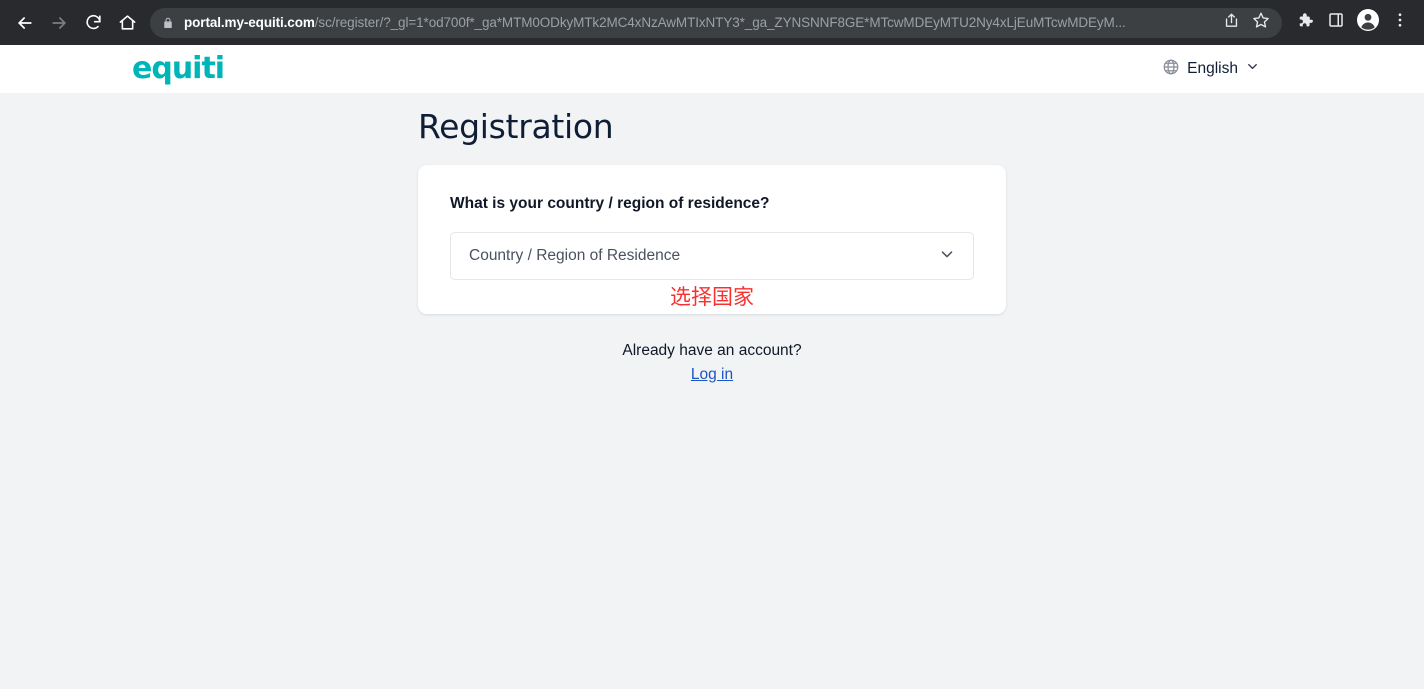 This screenshot has height=689, width=1424. I want to click on login-prompt-section: Already have an account? Log in, so click(711, 363).